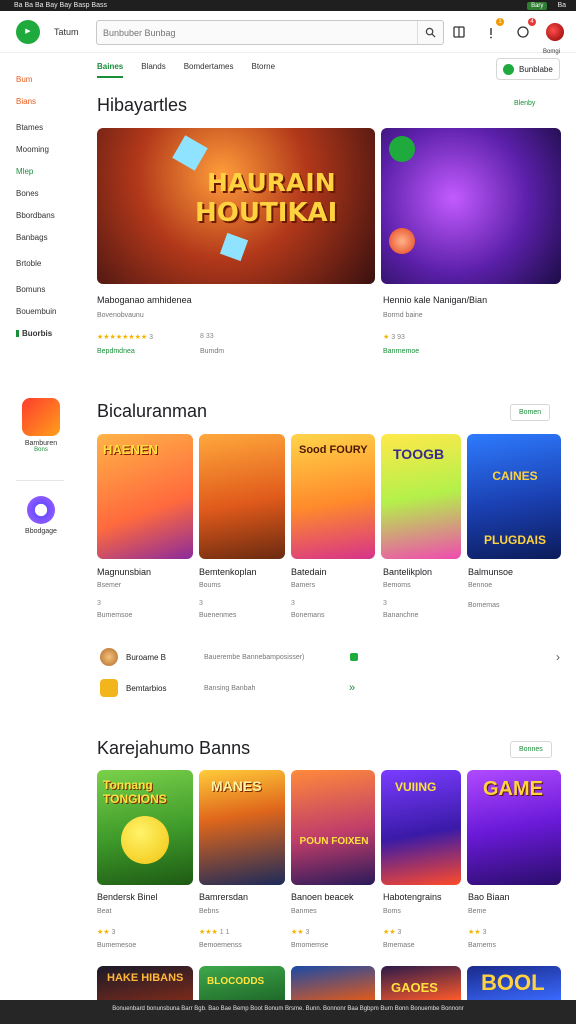 The image size is (576, 1024). I want to click on game-card-5-image: CAINES PLUGDAIS, so click(514, 496).